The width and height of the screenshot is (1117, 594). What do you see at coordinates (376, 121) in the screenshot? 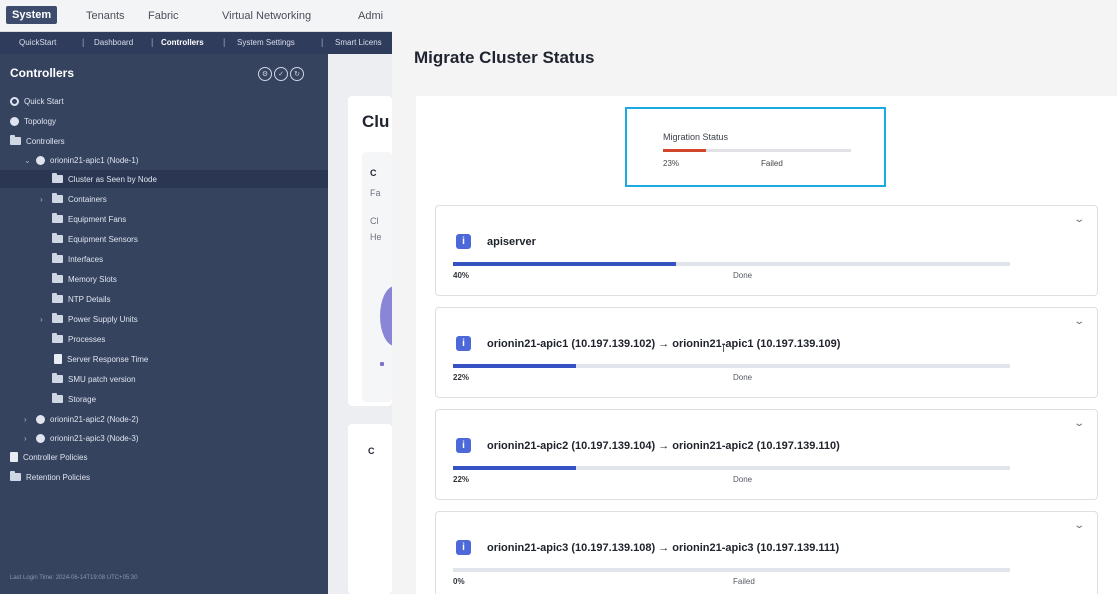
I see `background-page-title: Clu` at bounding box center [376, 121].